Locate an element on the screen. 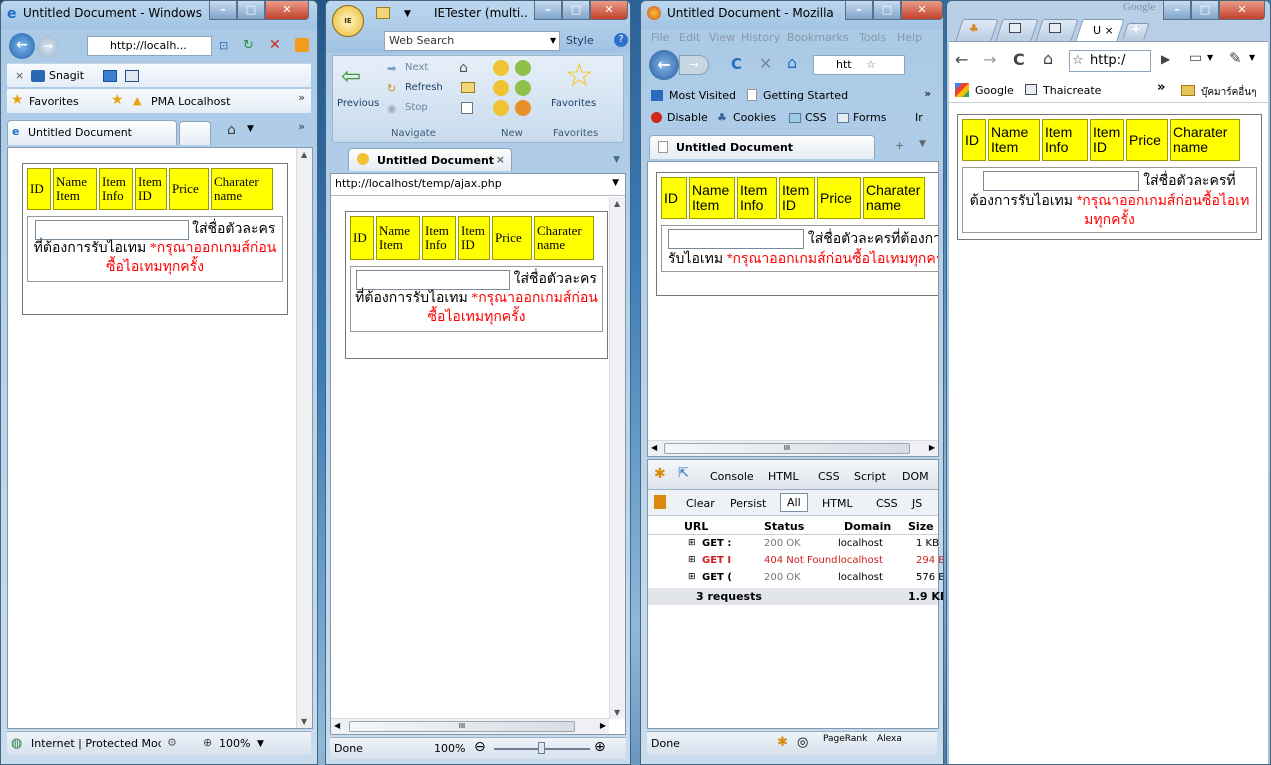 This screenshot has width=1271, height=765. firefox-horizontal-scrollbar: ◀ III ▶ is located at coordinates (793, 448).